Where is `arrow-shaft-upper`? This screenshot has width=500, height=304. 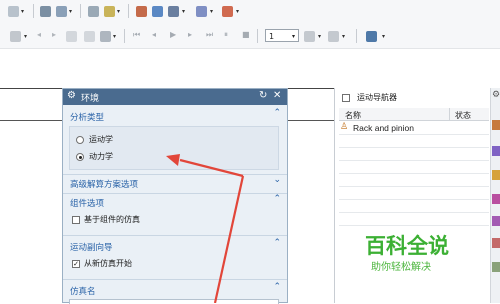
arrow-shaft-upper is located at coordinates (211, 168).